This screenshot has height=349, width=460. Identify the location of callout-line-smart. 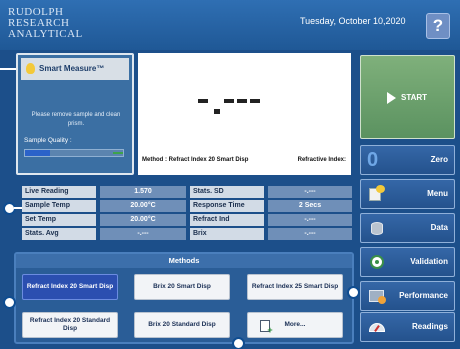
(8, 69).